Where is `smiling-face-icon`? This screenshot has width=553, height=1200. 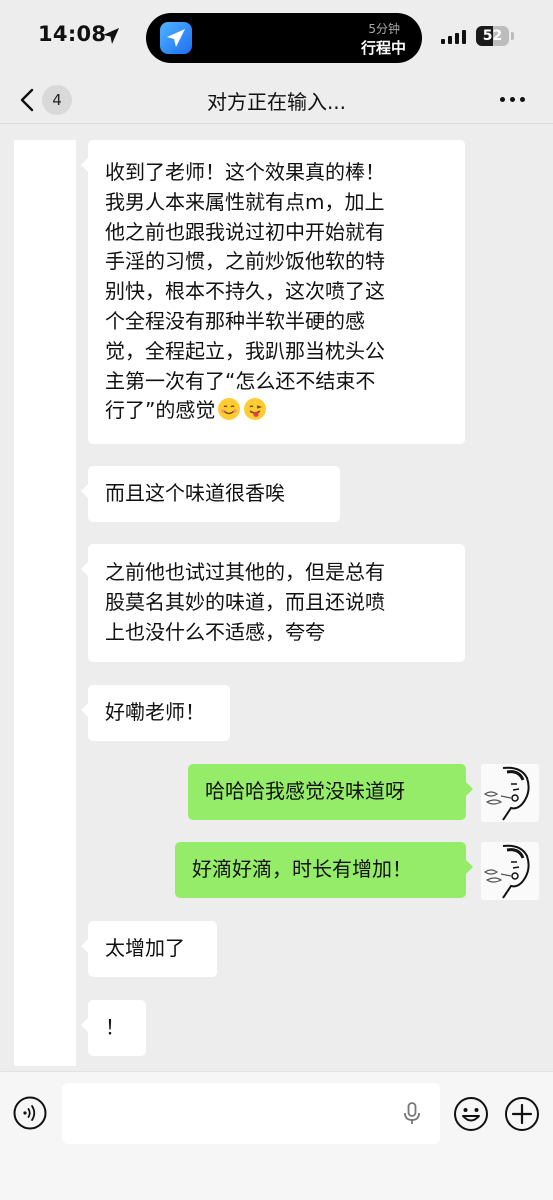
smiling-face-icon is located at coordinates (229, 409).